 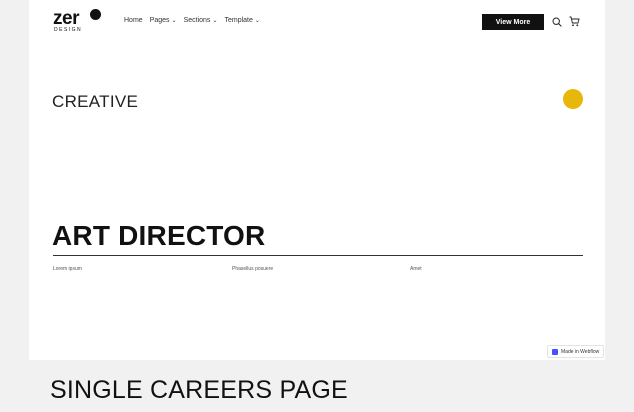 What do you see at coordinates (580, 351) in the screenshot?
I see `badge-label: Made in Webflow` at bounding box center [580, 351].